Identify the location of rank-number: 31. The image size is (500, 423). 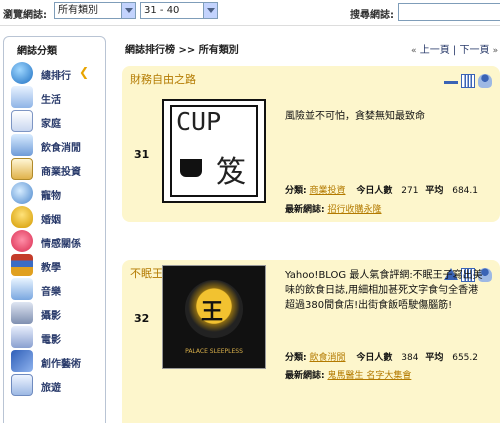
(142, 154).